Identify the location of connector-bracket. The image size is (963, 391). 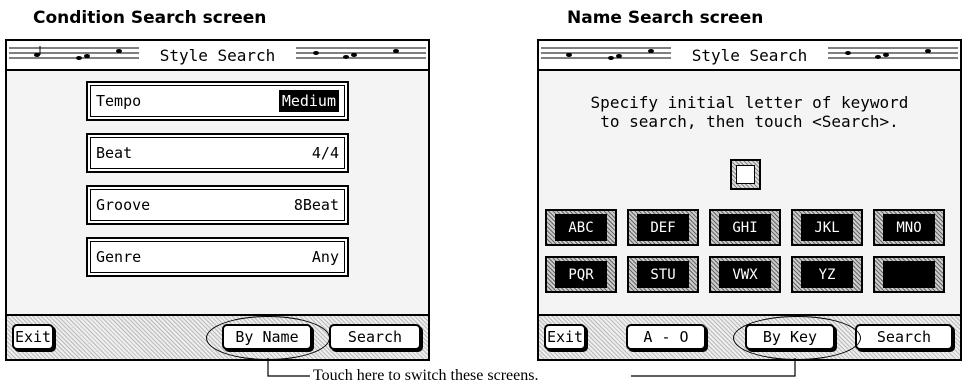
(531, 367).